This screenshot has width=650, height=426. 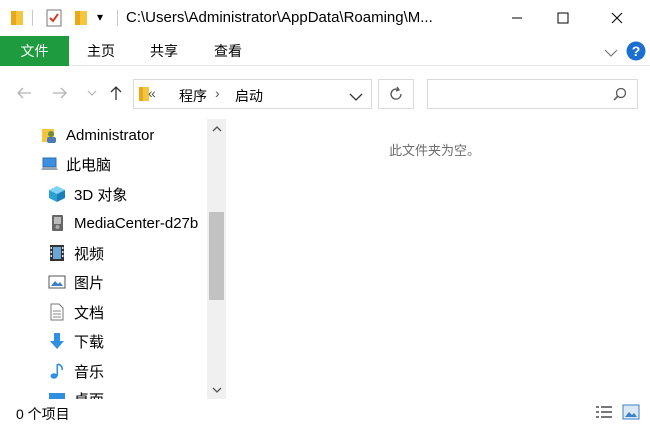 What do you see at coordinates (100, 17) in the screenshot?
I see `qat-dropdown-icon: ▾` at bounding box center [100, 17].